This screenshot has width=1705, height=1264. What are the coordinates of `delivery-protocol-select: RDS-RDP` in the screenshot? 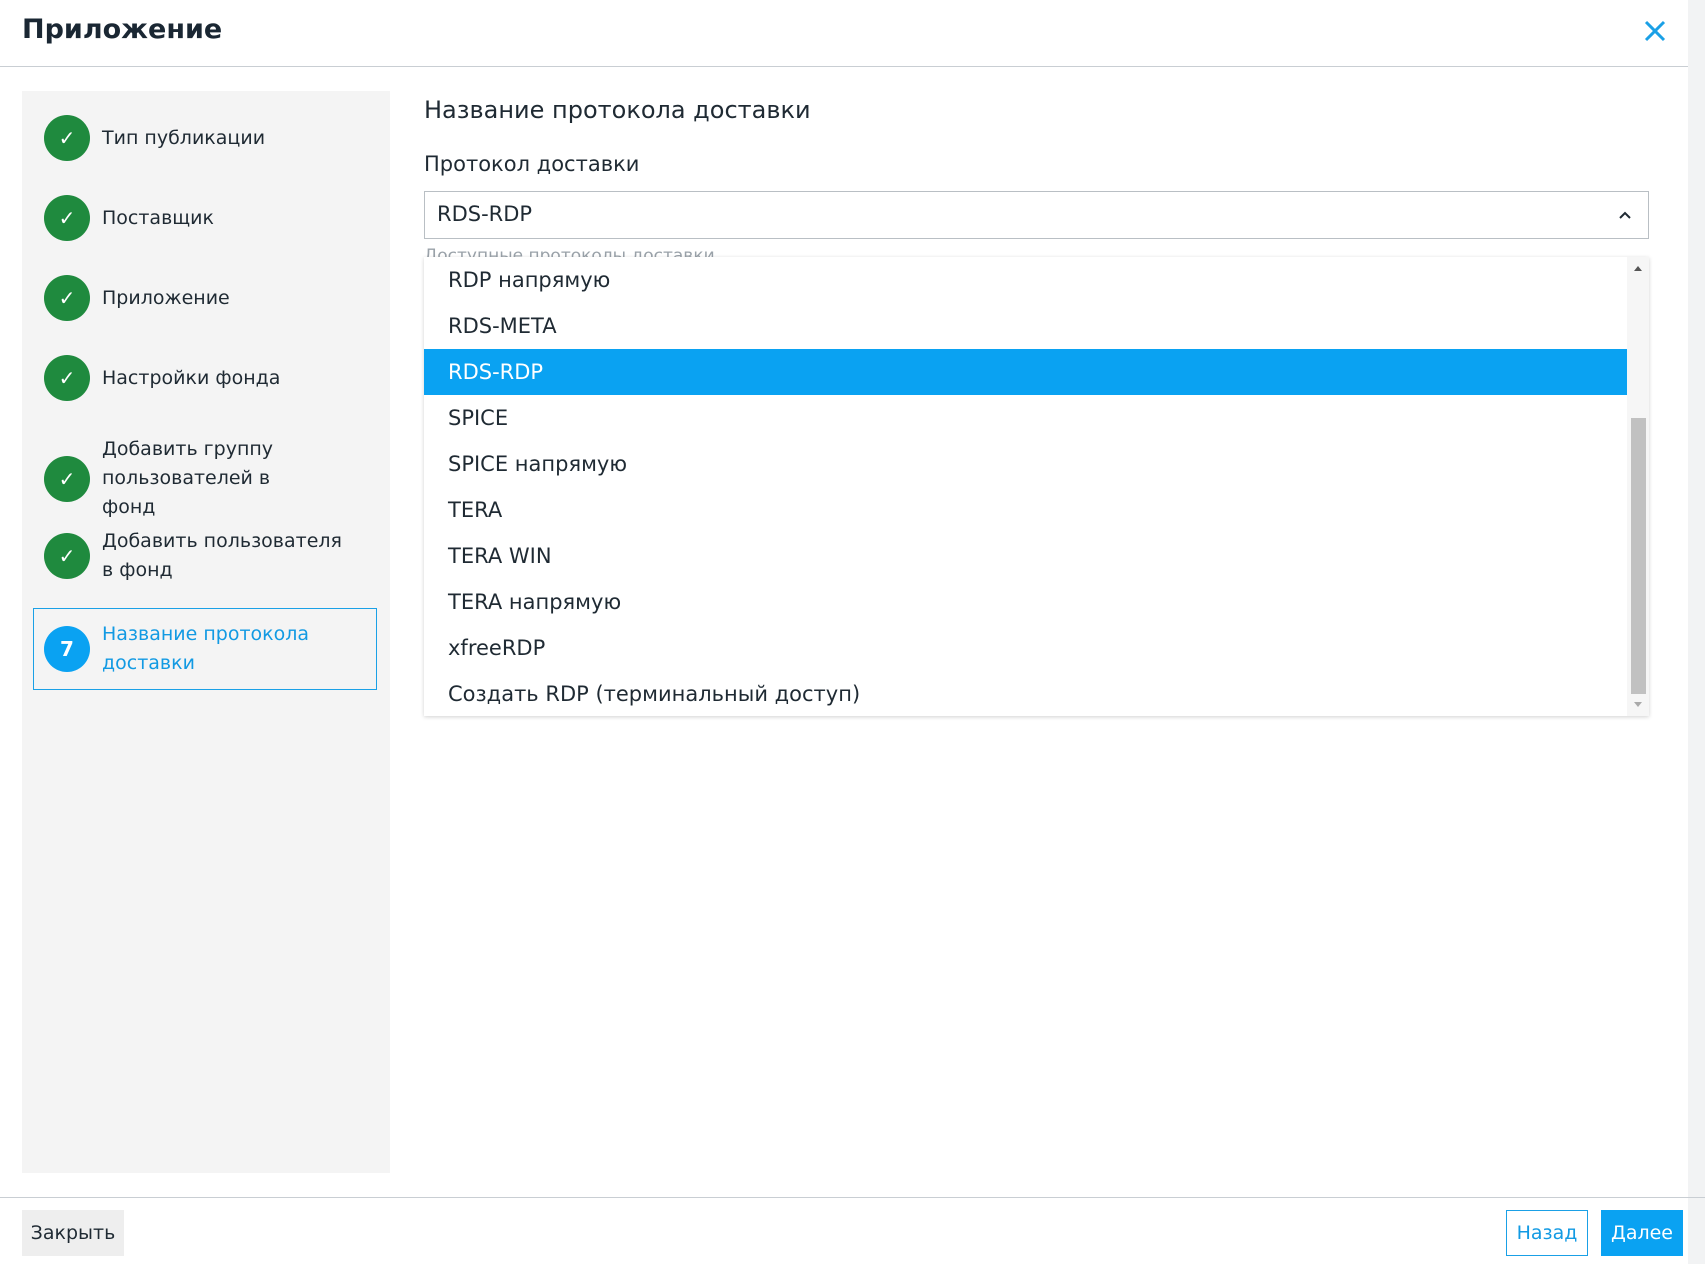 It's located at (1036, 215).